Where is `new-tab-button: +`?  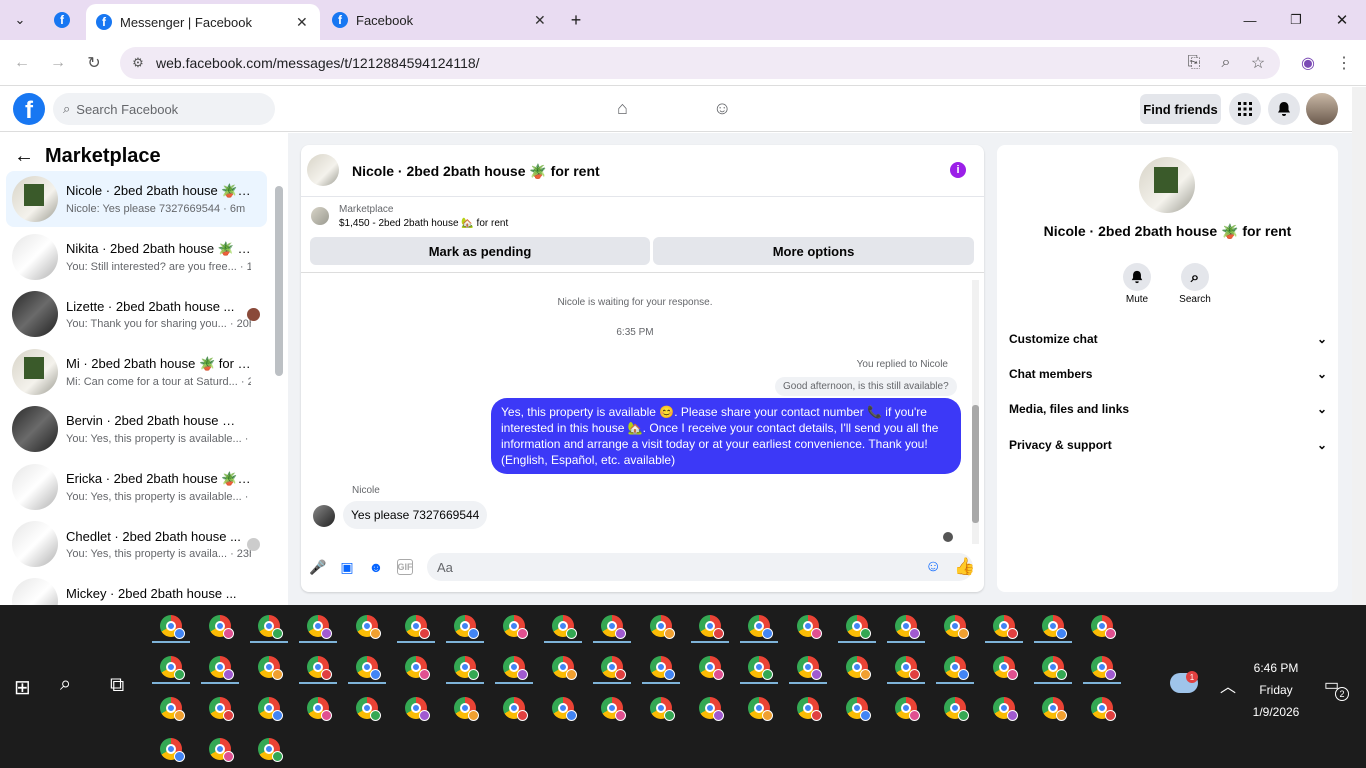 new-tab-button: + is located at coordinates (576, 20).